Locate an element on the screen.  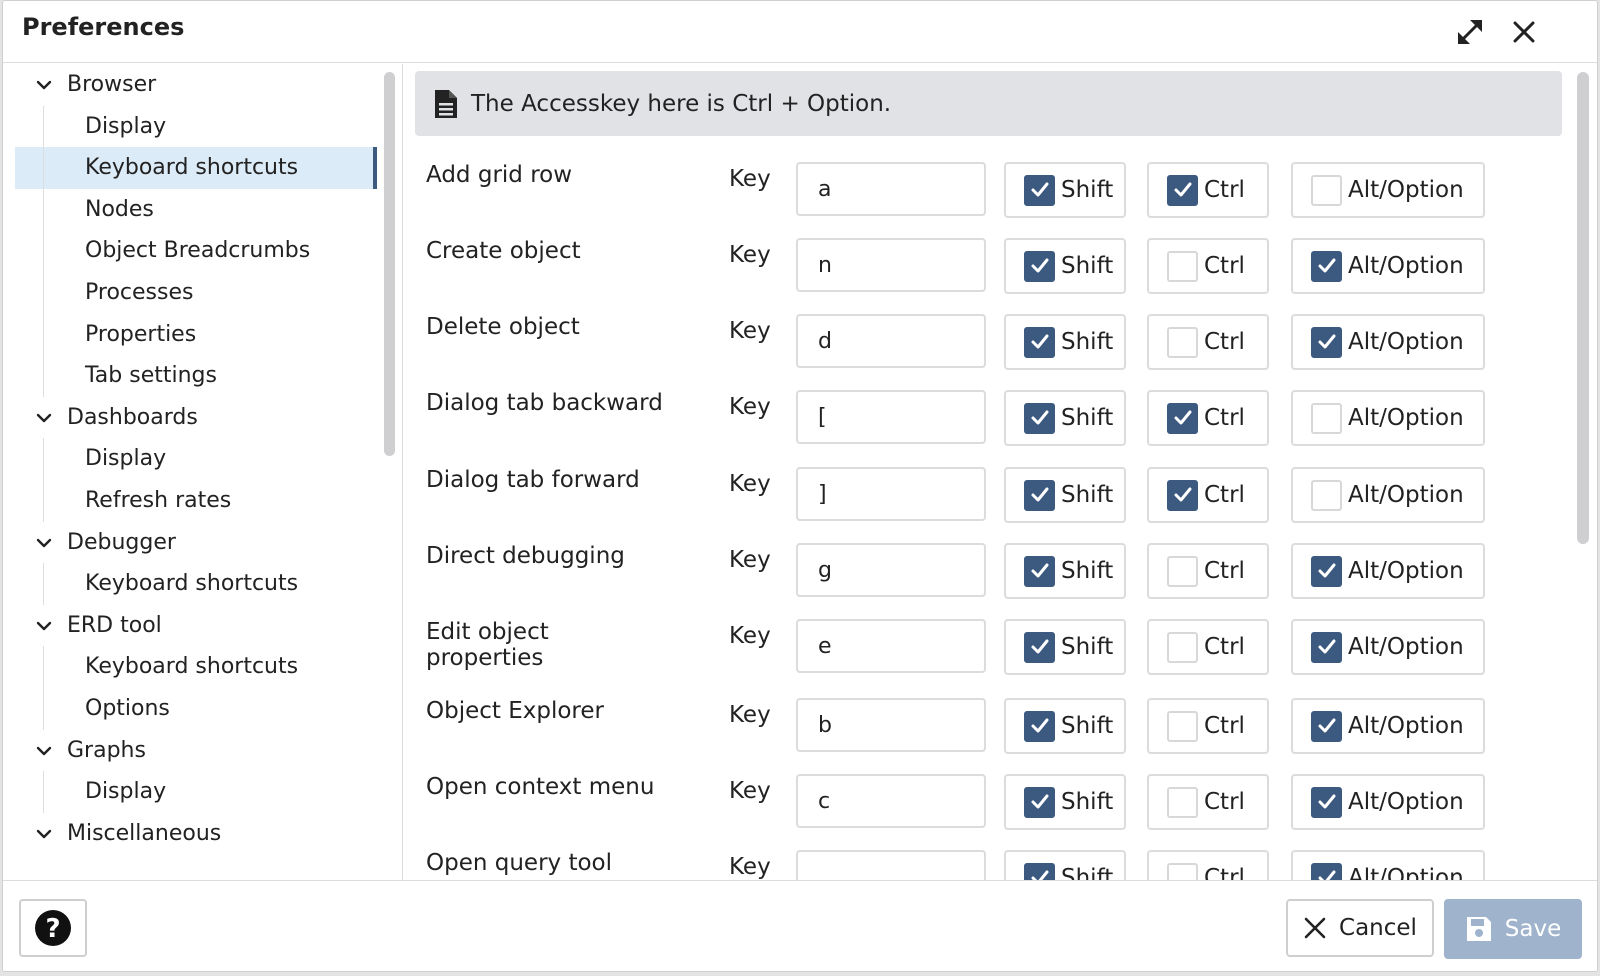
sidebar-item-label: Debugger is located at coordinates (121, 542).